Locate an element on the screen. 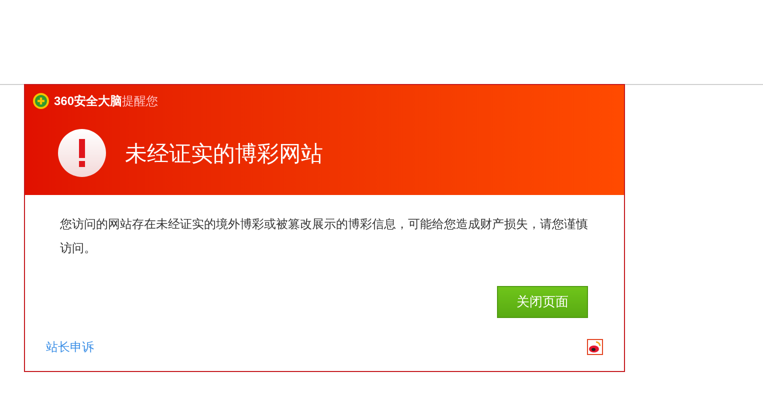  brand-suffix: 提醒您 is located at coordinates (140, 101).